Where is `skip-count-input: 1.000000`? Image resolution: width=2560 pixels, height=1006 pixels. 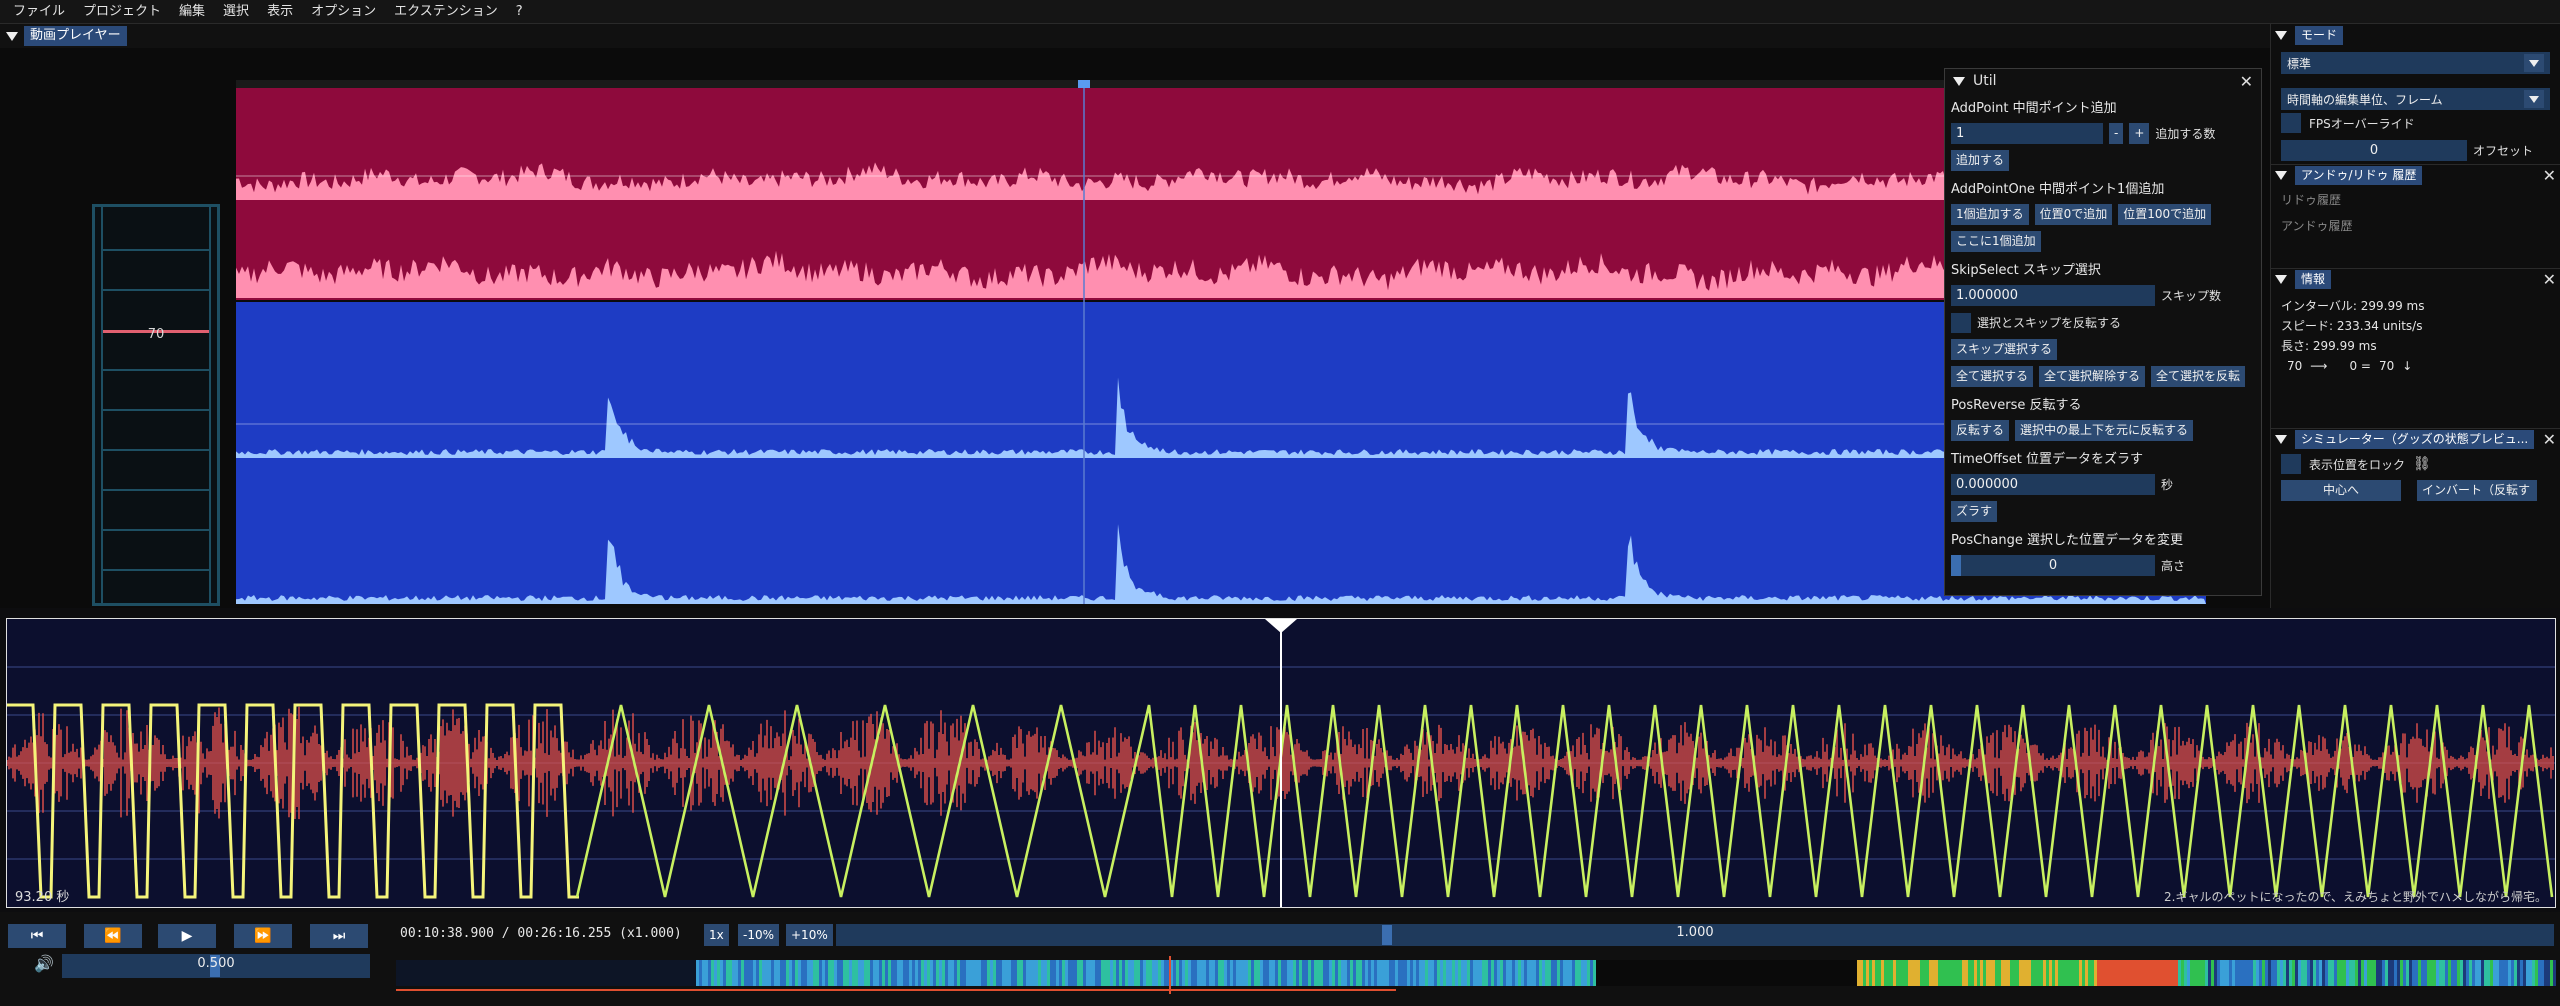 skip-count-input: 1.000000 is located at coordinates (2053, 295).